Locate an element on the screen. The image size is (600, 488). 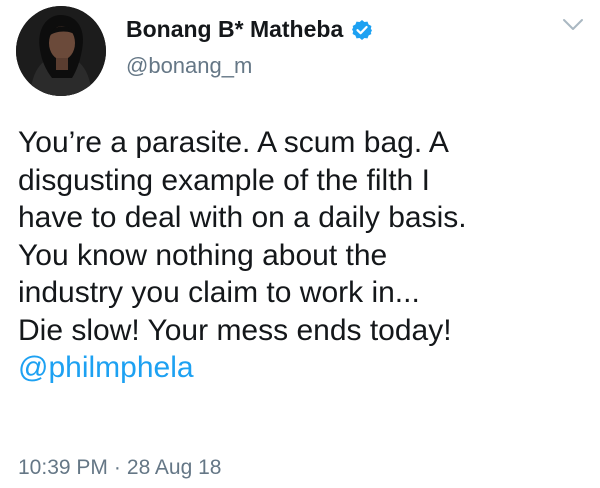
display-name-row: Bonang B* Matheba is located at coordinates (249, 29).